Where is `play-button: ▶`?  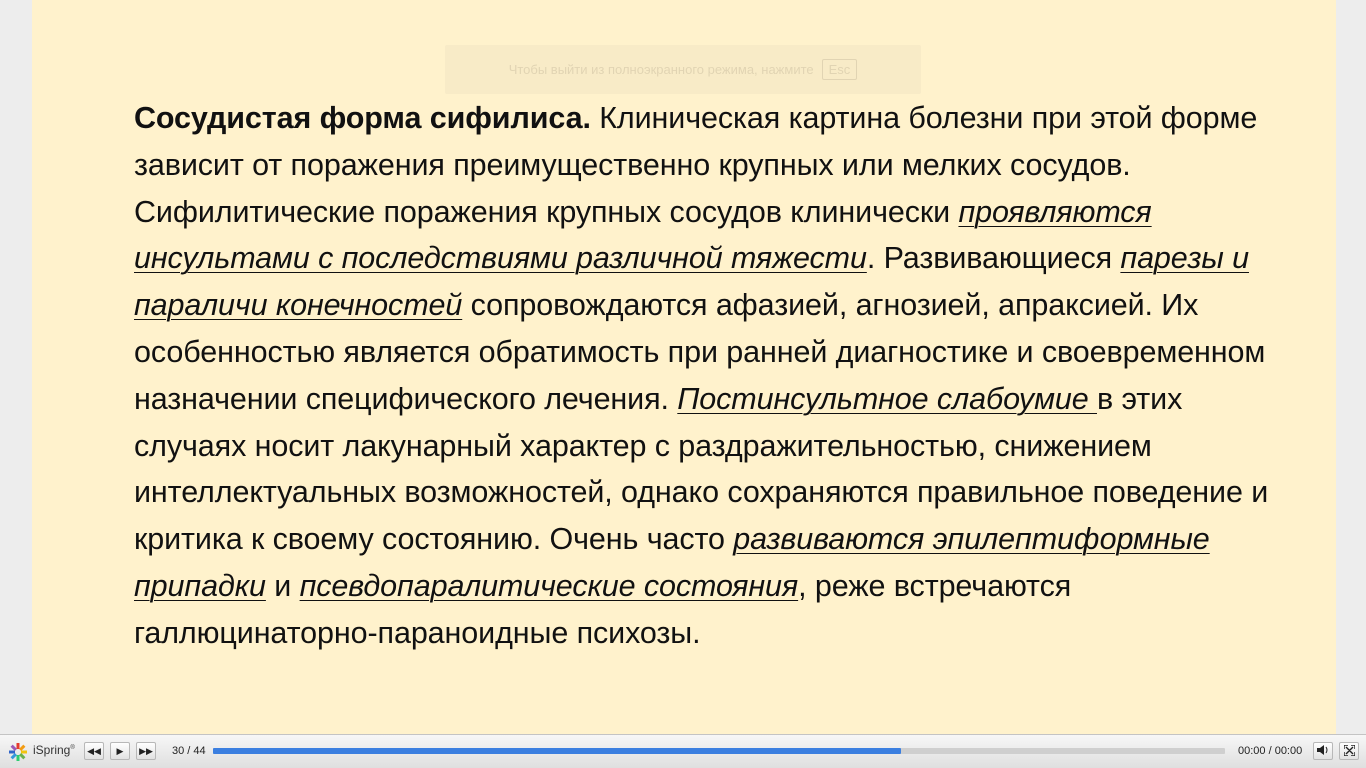 play-button: ▶ is located at coordinates (120, 751).